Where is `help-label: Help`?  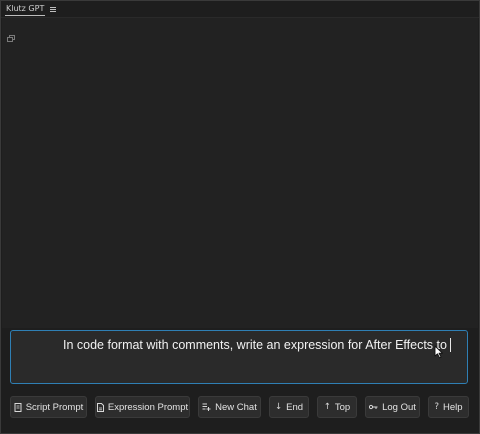
help-label: Help is located at coordinates (452, 407).